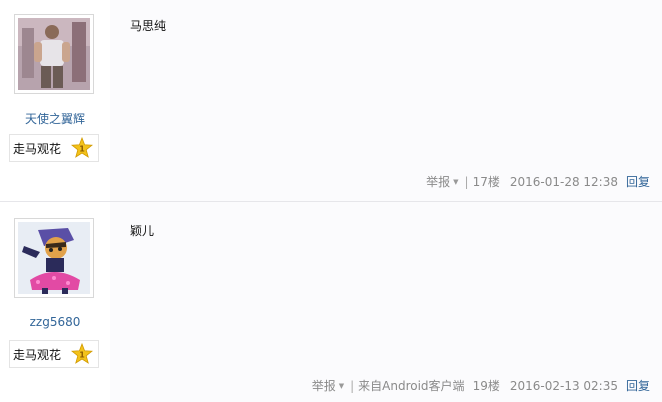 The height and width of the screenshot is (402, 662). What do you see at coordinates (142, 231) in the screenshot?
I see `post-text: 颖儿` at bounding box center [142, 231].